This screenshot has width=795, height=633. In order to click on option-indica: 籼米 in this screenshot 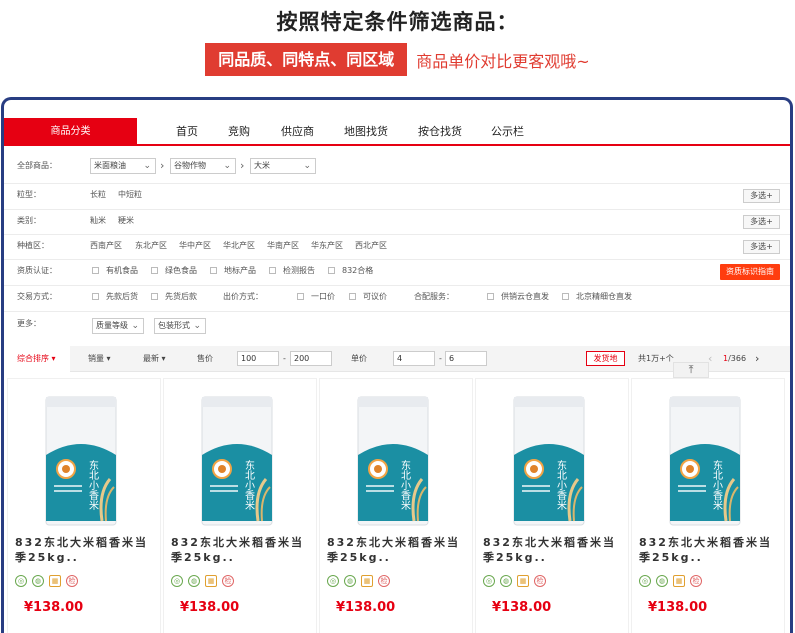, I will do `click(98, 220)`.